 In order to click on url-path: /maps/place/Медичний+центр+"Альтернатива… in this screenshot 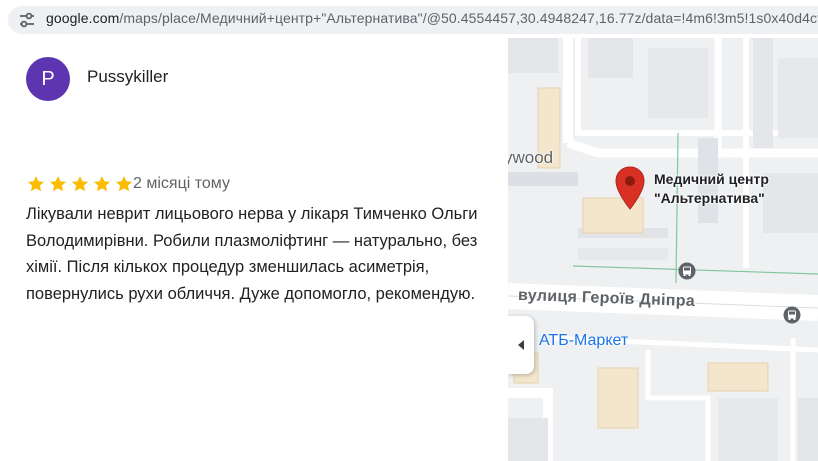, I will do `click(468, 18)`.